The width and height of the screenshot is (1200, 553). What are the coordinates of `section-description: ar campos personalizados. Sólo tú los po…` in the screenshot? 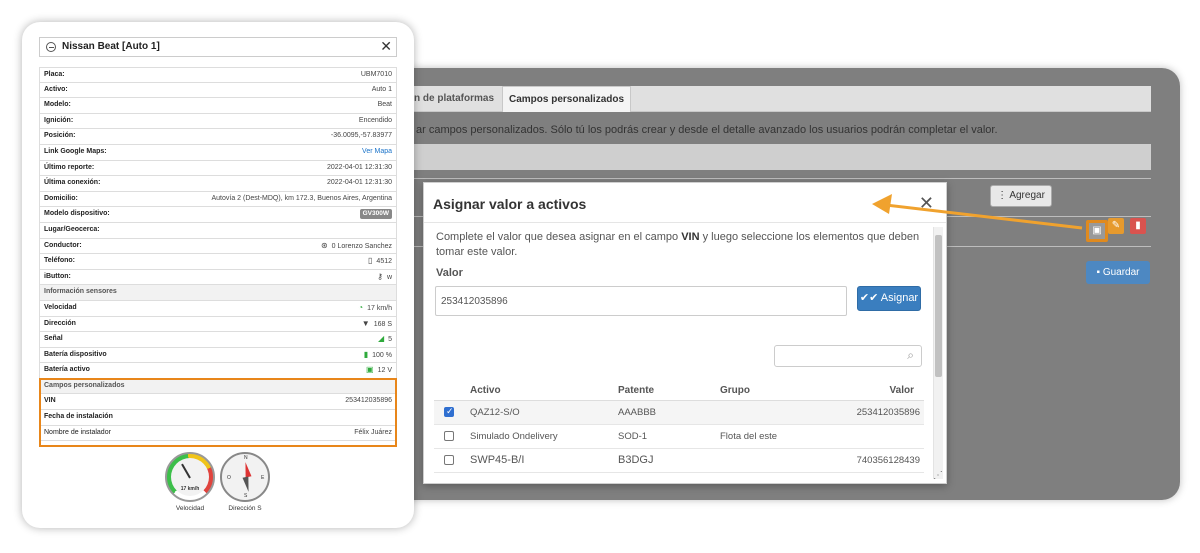 It's located at (707, 130).